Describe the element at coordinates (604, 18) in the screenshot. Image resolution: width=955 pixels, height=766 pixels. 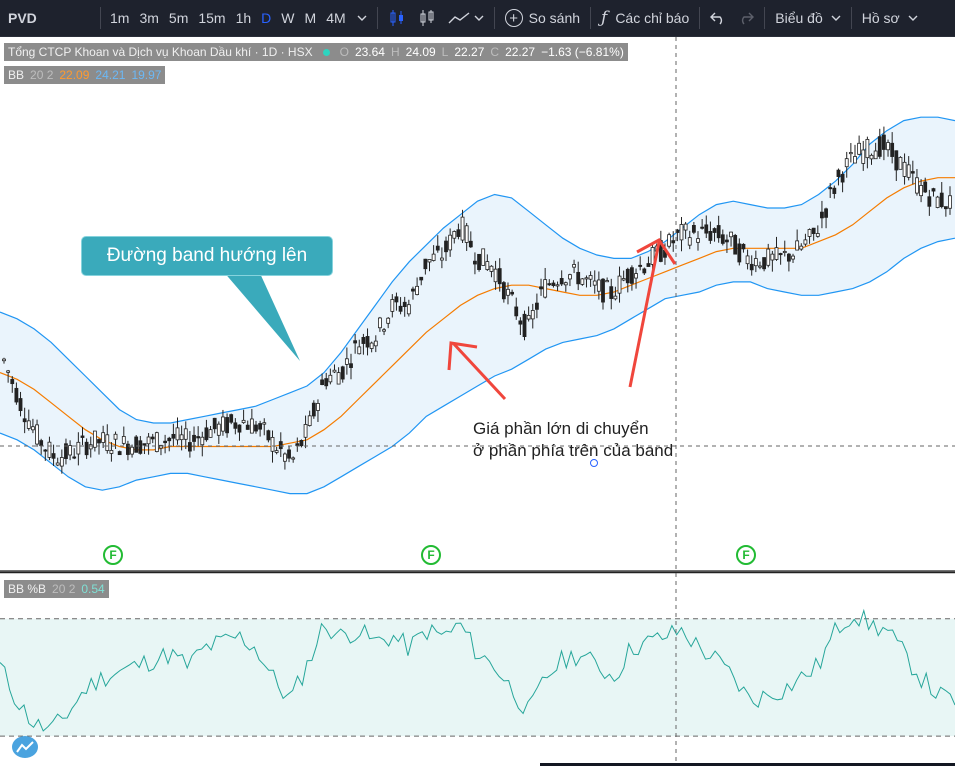
I see `function-icon: ƒ` at that location.